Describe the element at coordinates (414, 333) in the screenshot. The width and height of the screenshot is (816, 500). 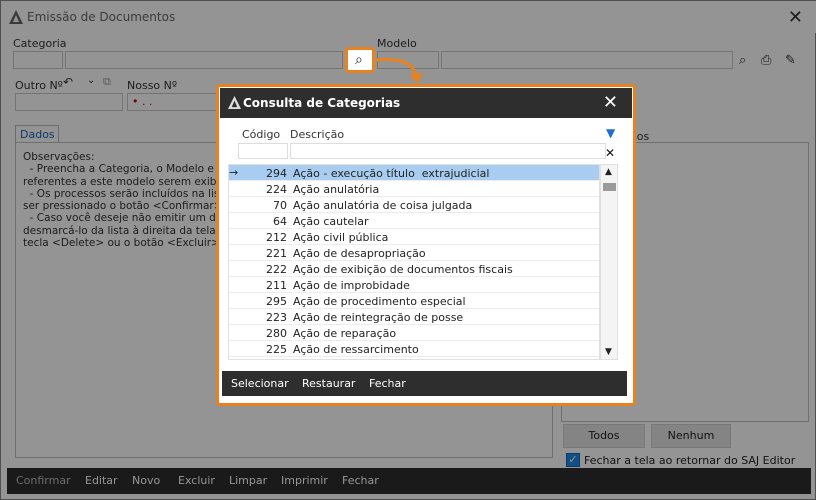
I see `table-row: 280 Ação de reparação` at that location.